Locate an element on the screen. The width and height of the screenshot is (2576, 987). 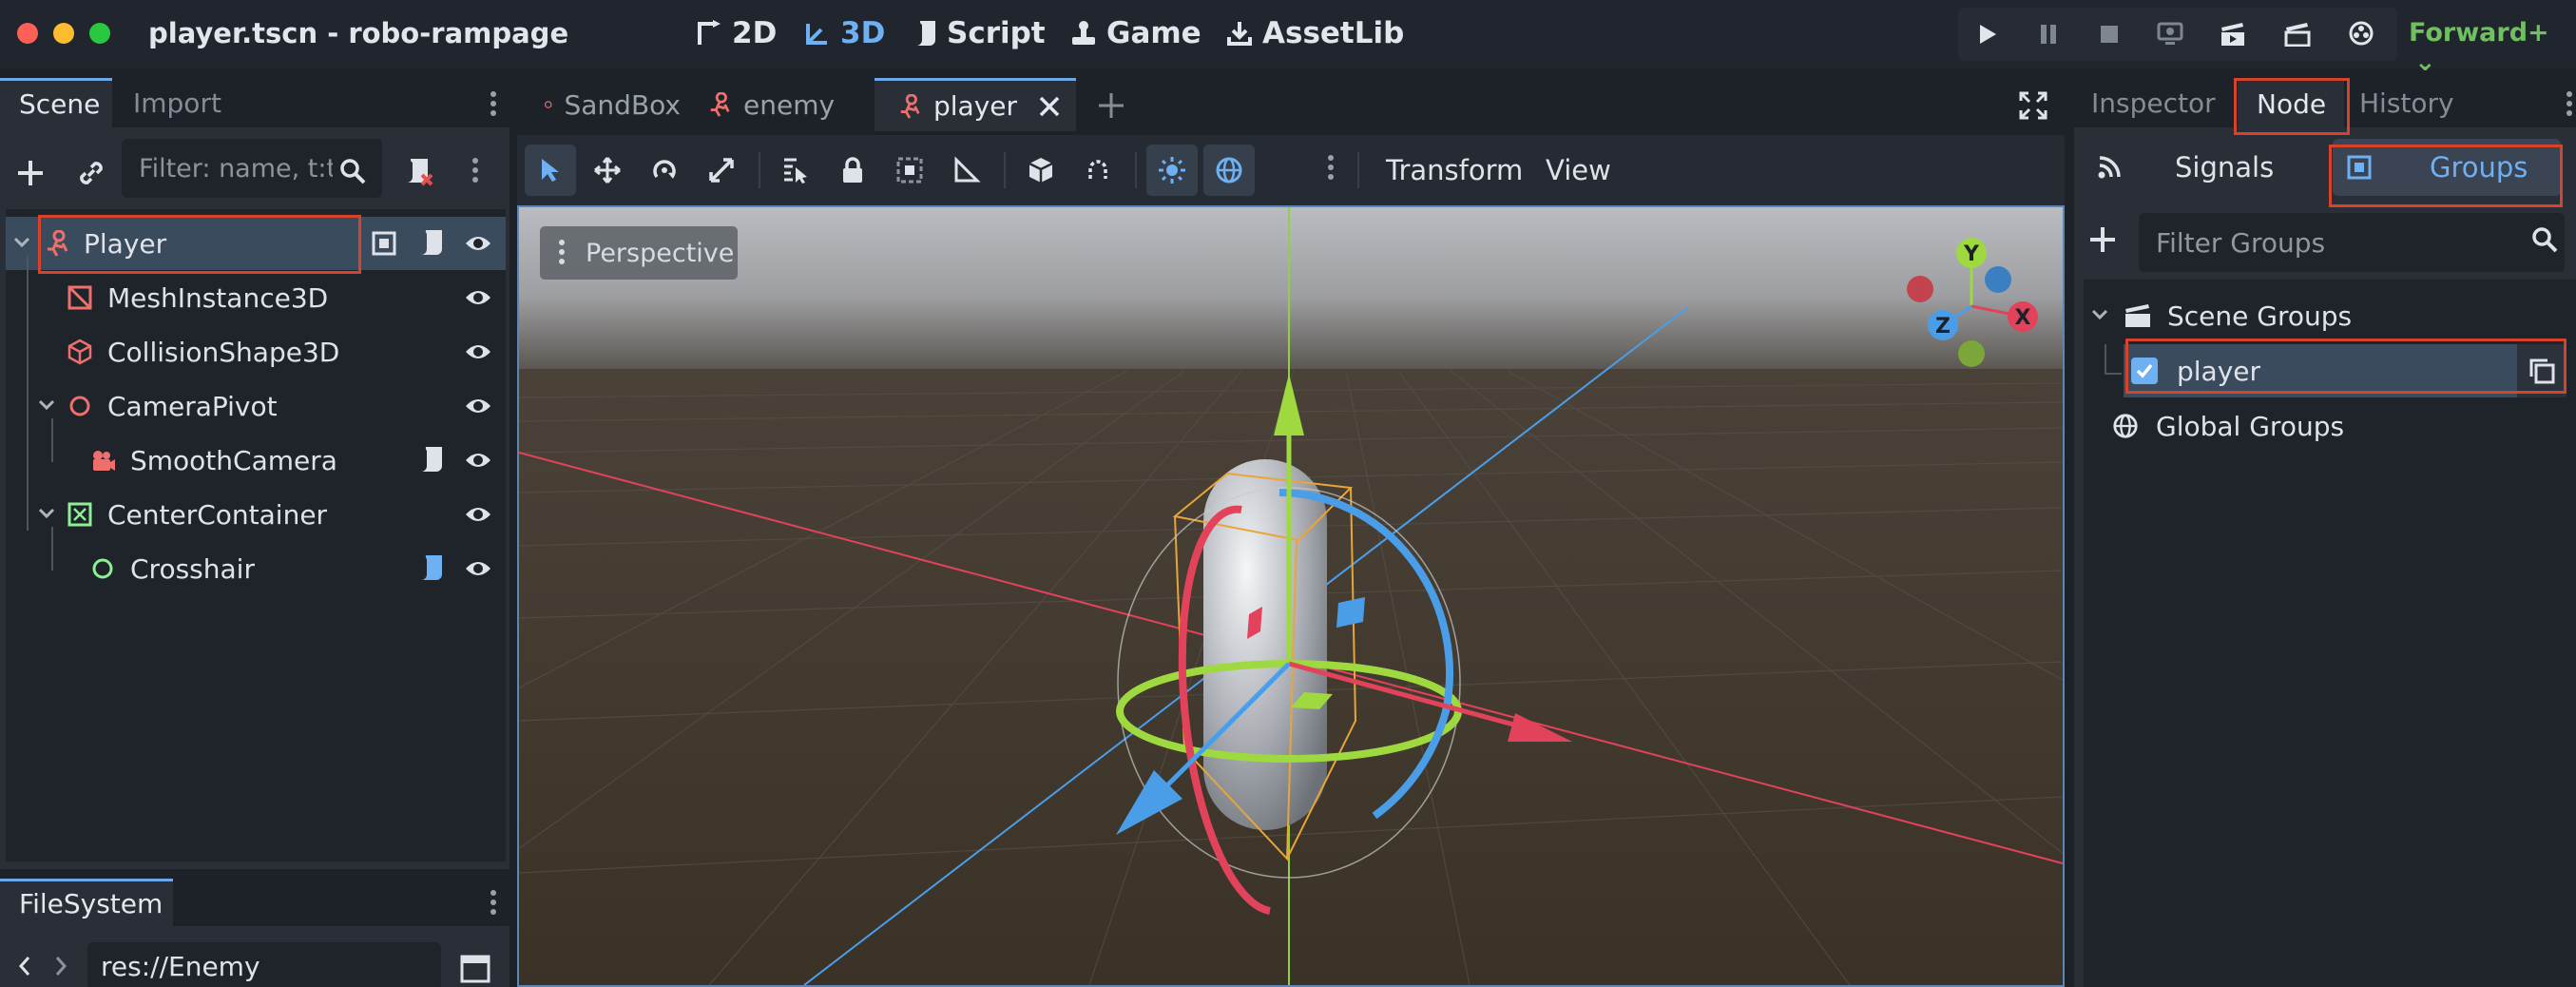
tab-node: Node is located at coordinates (2291, 103).